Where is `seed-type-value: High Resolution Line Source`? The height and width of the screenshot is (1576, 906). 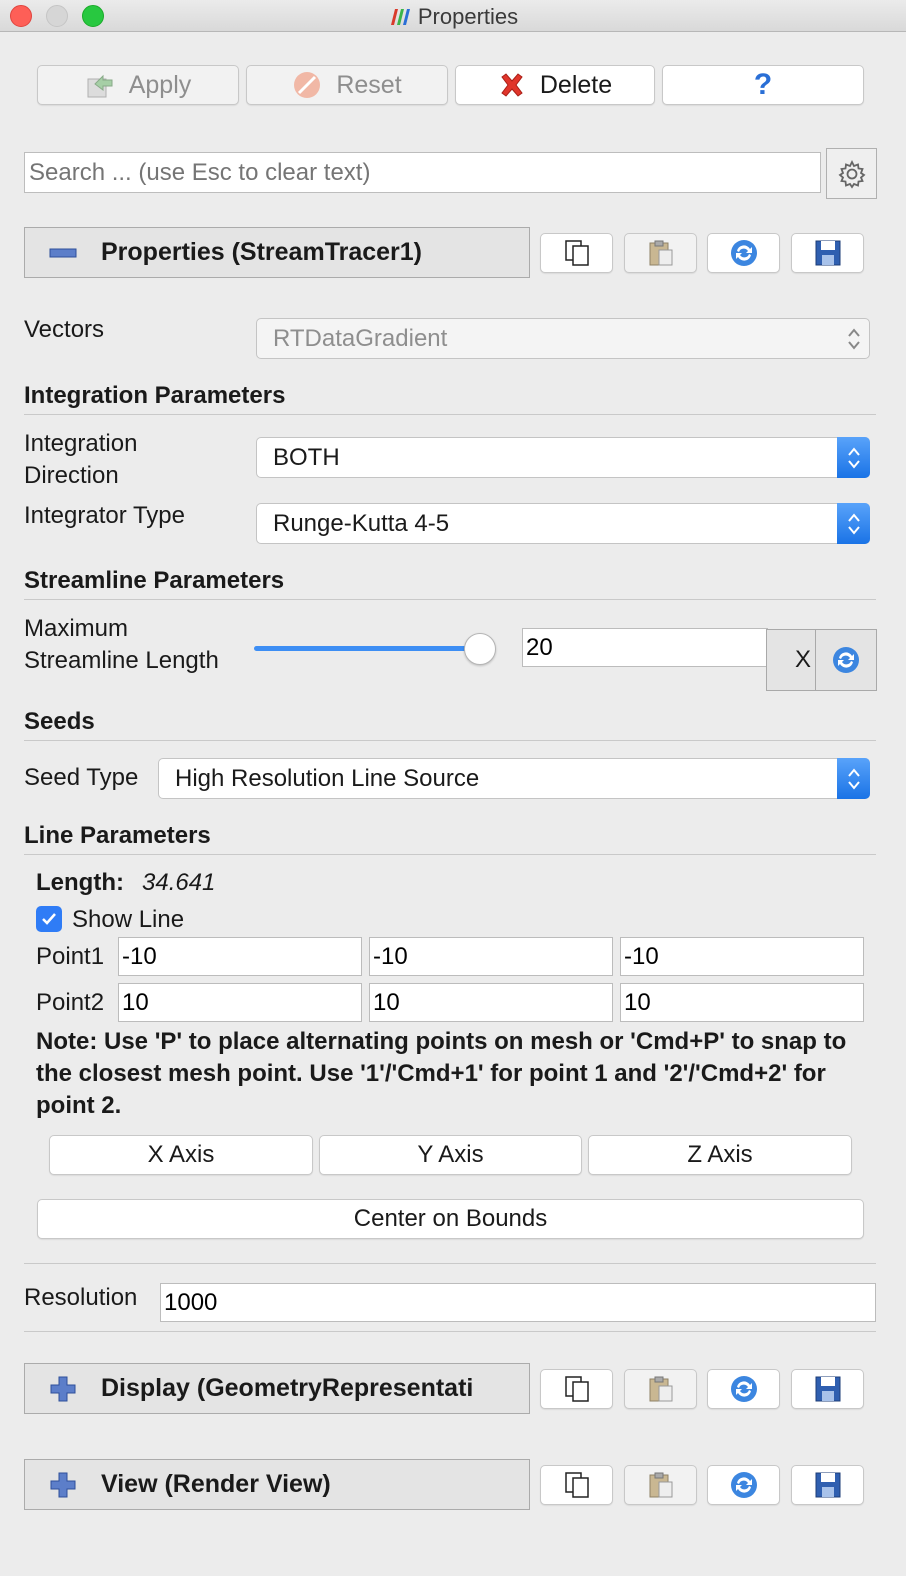
seed-type-value: High Resolution Line Source is located at coordinates (327, 778).